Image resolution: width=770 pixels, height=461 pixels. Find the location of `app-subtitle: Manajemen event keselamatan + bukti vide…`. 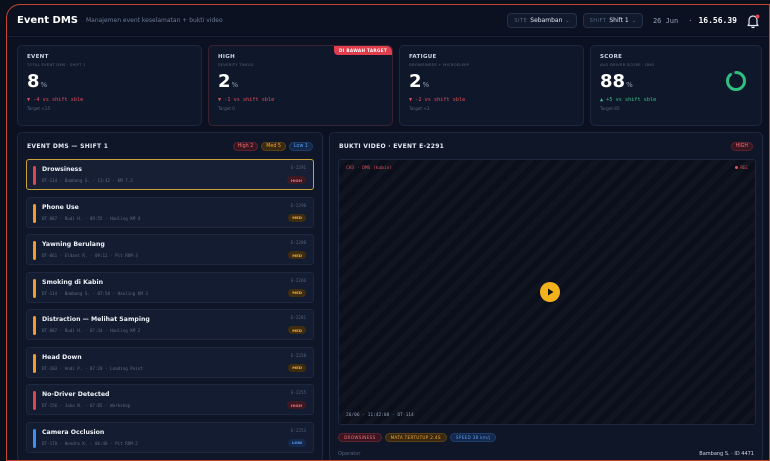

app-subtitle: Manajemen event keselamatan + bukti vide… is located at coordinates (154, 20).